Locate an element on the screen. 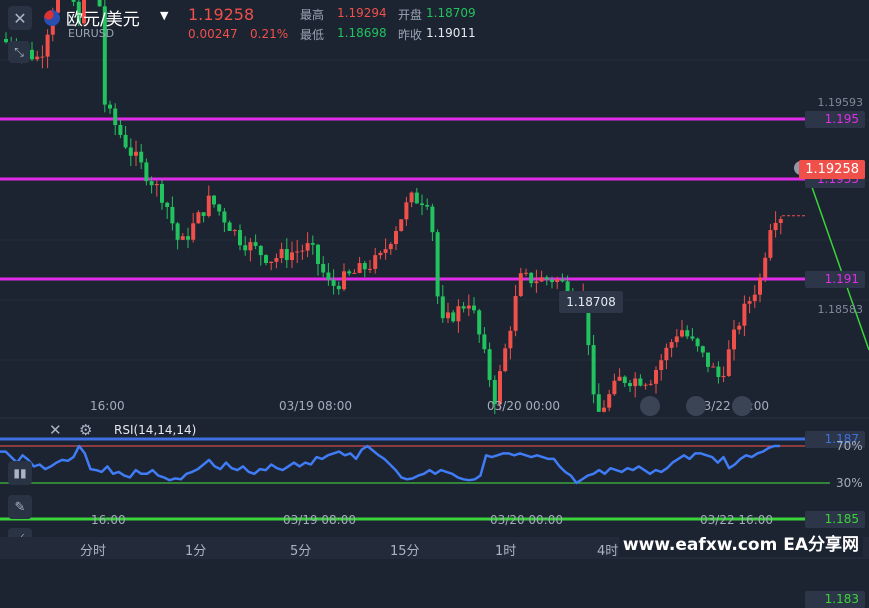 The height and width of the screenshot is (608, 869). level-tag: 1.191 is located at coordinates (835, 279).